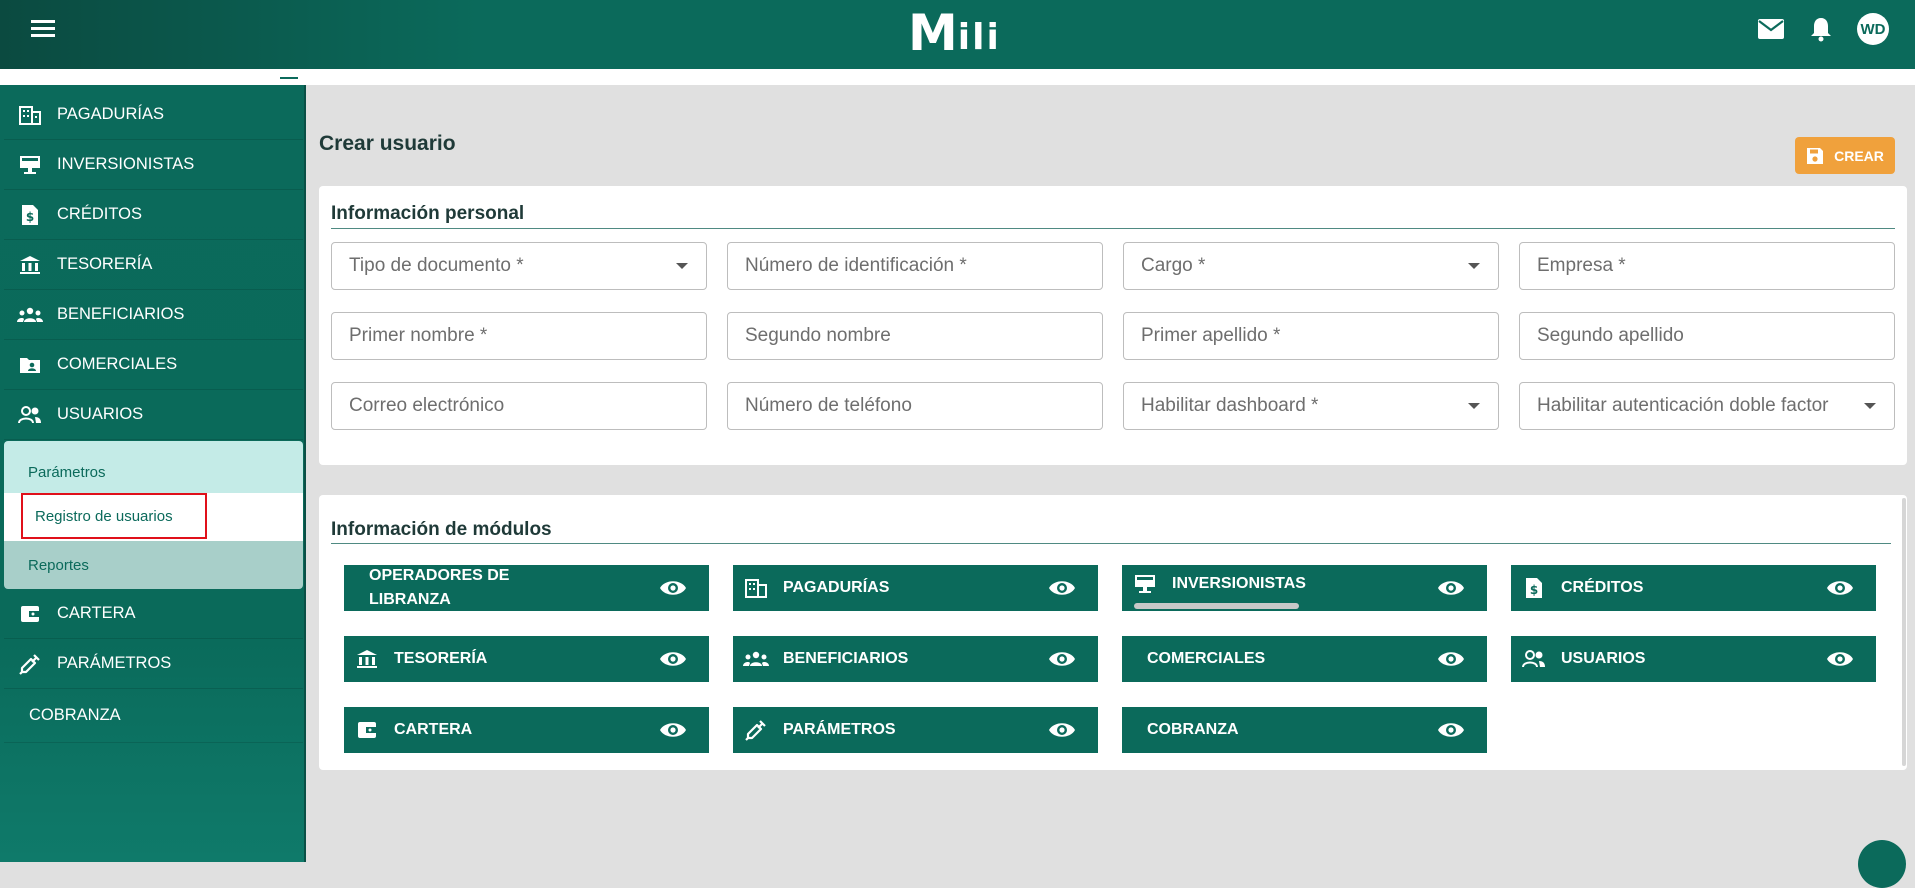  I want to click on bell-icon, so click(1821, 29).